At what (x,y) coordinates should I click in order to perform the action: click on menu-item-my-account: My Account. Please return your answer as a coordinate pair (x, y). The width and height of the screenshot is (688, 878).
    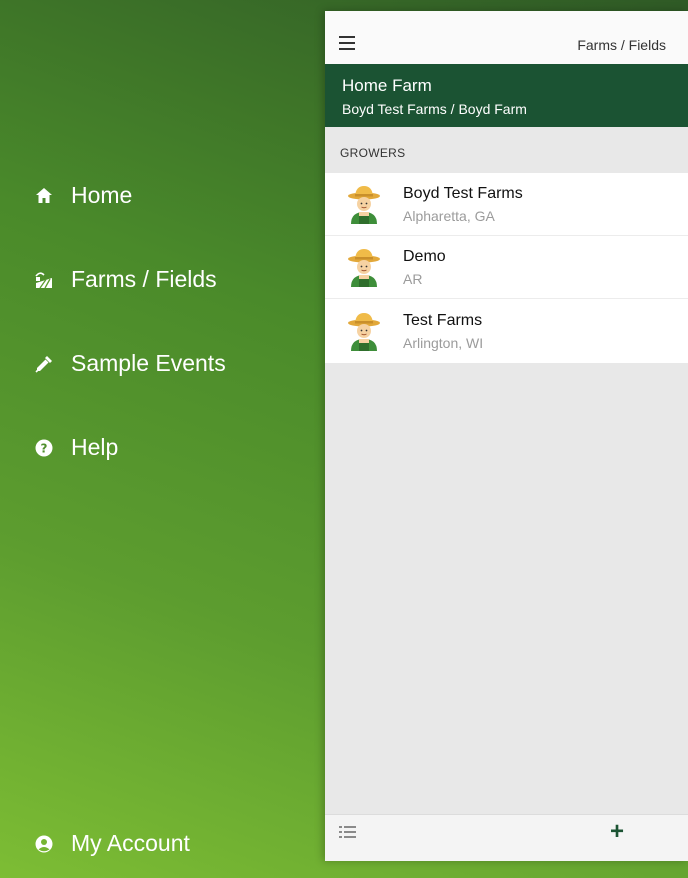
    Looking at the image, I should click on (112, 843).